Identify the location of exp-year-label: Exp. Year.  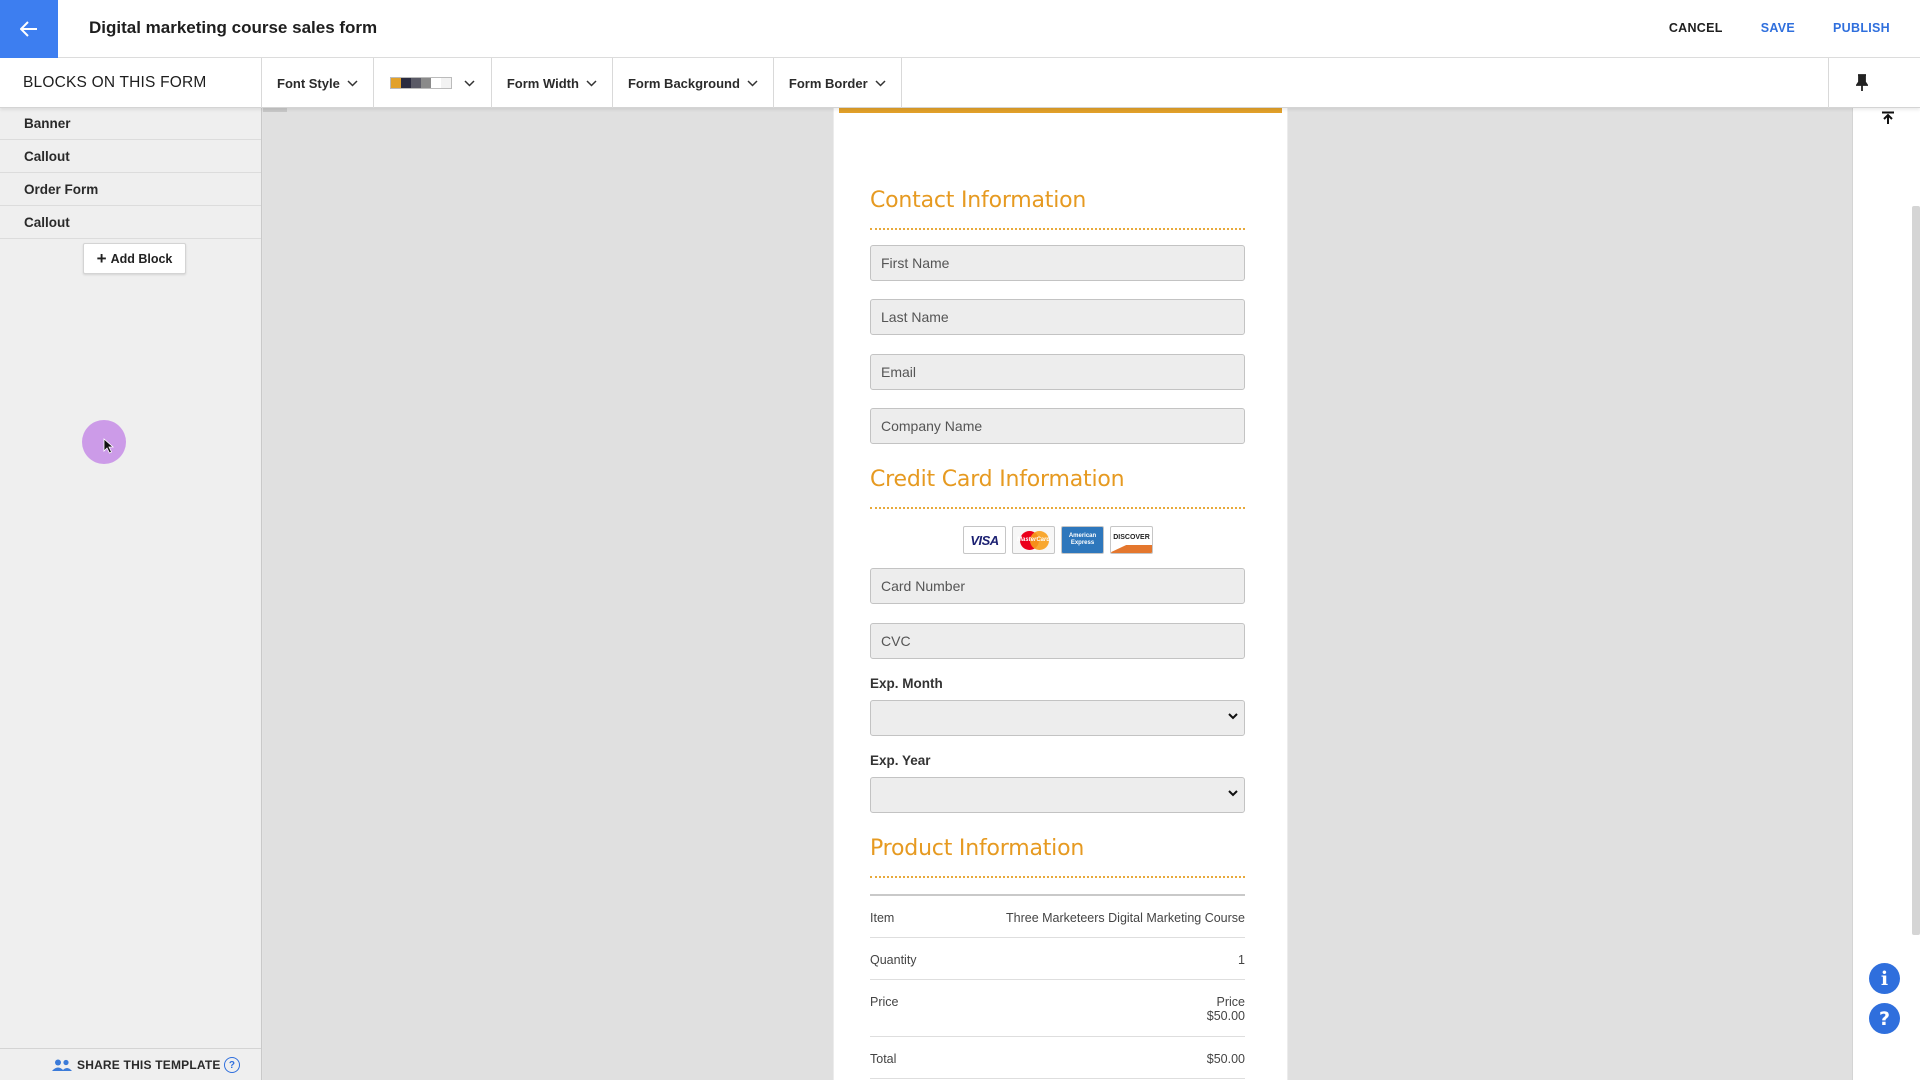
(900, 760).